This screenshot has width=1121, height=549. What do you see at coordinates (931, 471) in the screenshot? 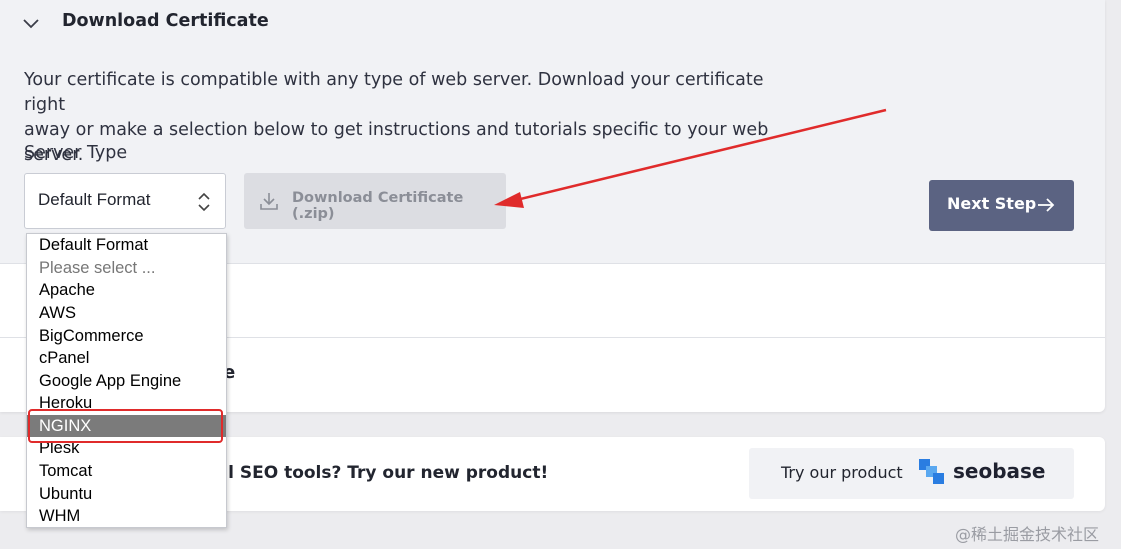
I see `seobase-logo-icon` at bounding box center [931, 471].